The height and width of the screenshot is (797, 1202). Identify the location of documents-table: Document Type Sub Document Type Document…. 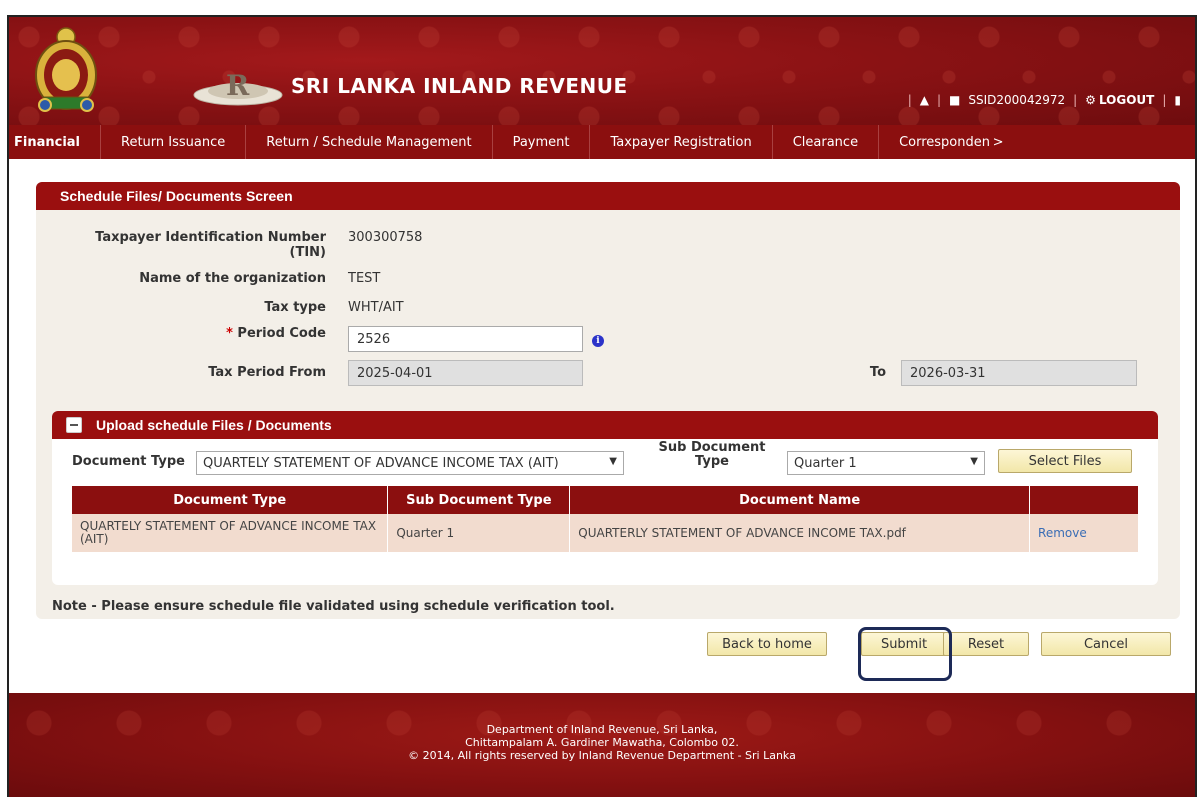
(605, 519).